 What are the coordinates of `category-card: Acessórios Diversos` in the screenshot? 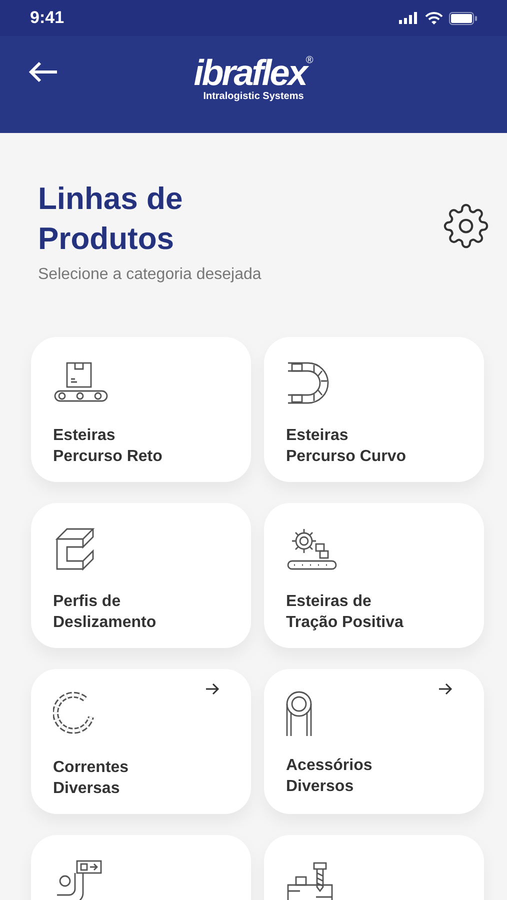 It's located at (374, 741).